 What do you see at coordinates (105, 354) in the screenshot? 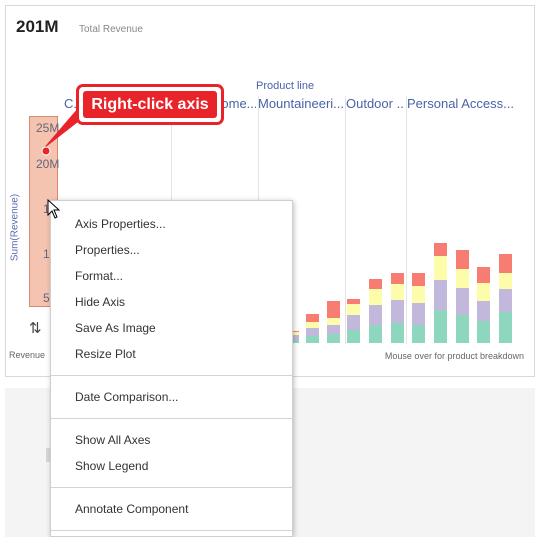
I see `menu-item-resize-plot: Resize Plot` at bounding box center [105, 354].